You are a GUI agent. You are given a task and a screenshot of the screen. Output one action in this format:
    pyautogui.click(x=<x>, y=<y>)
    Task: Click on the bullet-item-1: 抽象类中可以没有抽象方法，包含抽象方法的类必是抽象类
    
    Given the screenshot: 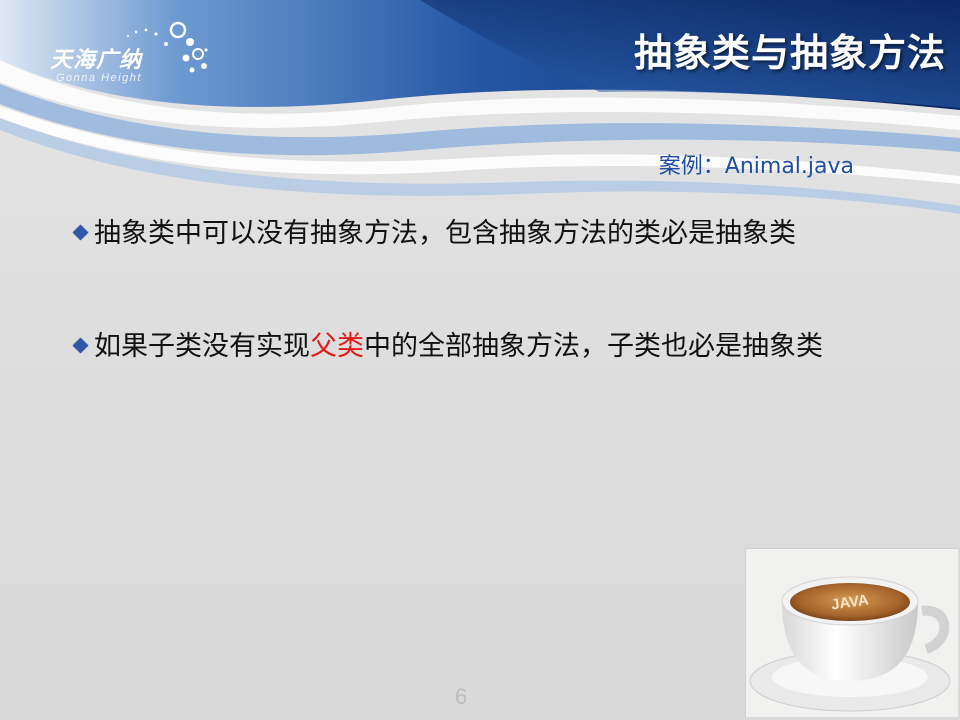 What is the action you would take?
    pyautogui.click(x=470, y=234)
    